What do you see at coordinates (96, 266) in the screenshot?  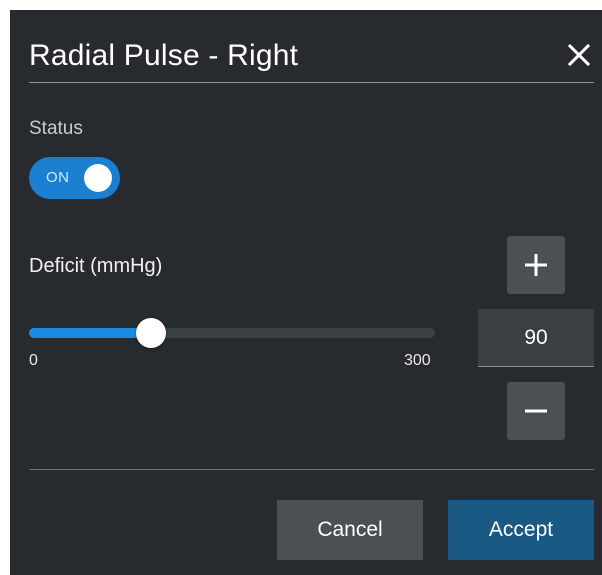 I see `deficit-label: Deficit (mmHg)` at bounding box center [96, 266].